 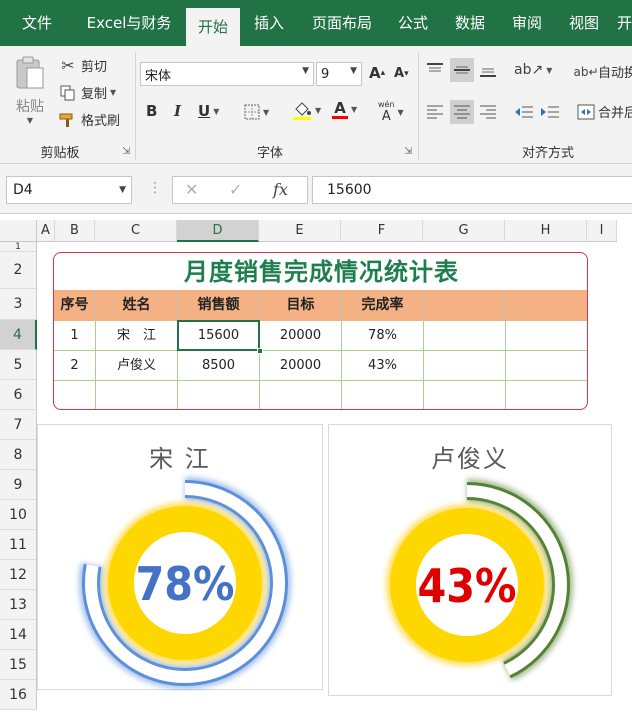 I want to click on column-header-a: A, so click(x=46, y=231).